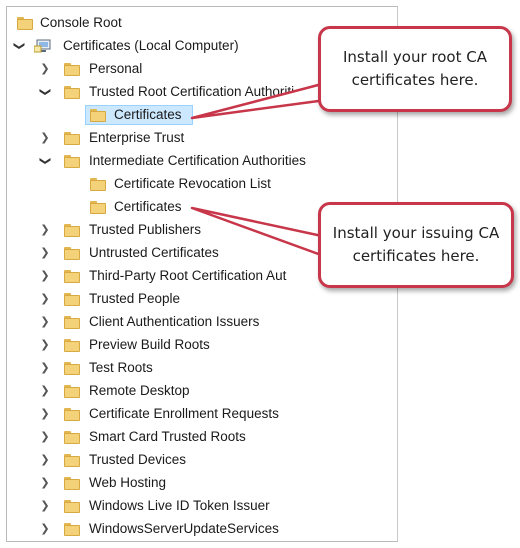 Image resolution: width=520 pixels, height=548 pixels. I want to click on tree-node-label: WindowsServerUpdateServices, so click(184, 528).